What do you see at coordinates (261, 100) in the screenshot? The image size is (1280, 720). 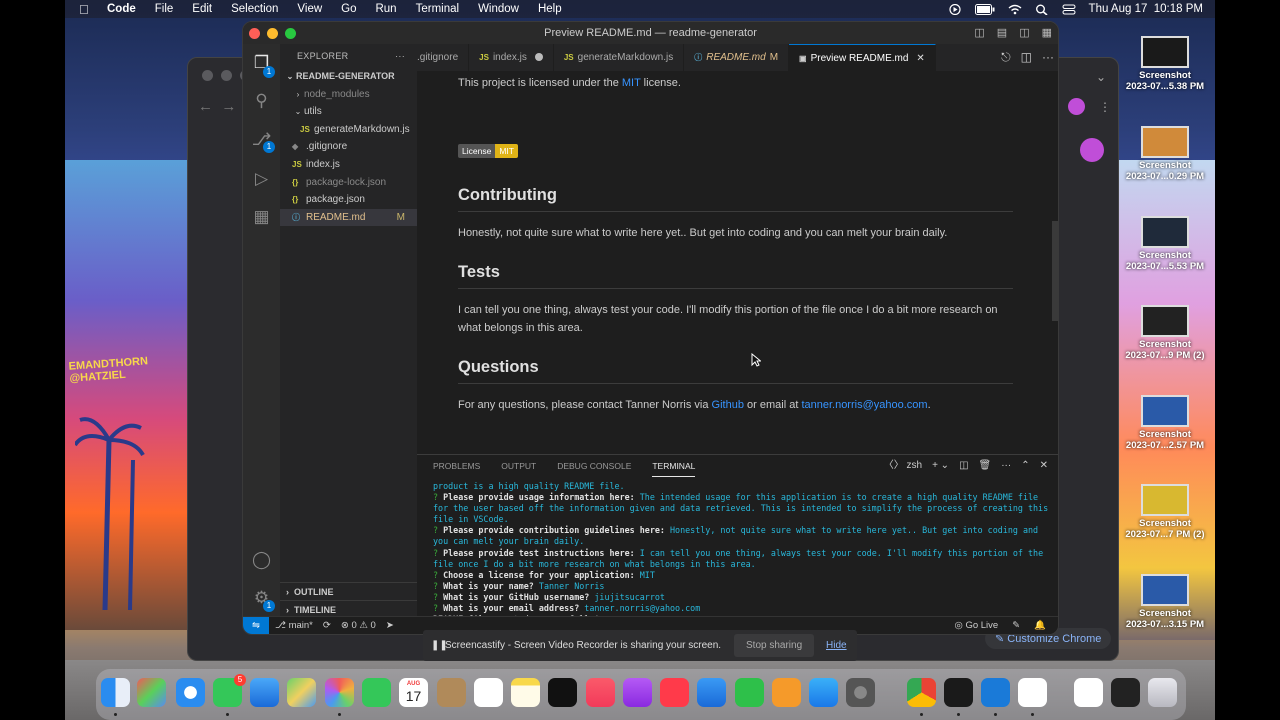 I see `search-icon: ⚲` at bounding box center [261, 100].